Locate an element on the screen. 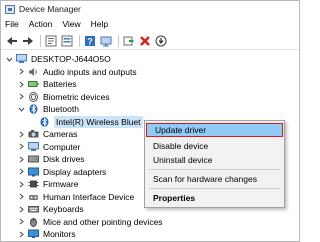 This screenshot has width=320, height=242. menu-view: View is located at coordinates (71, 24).